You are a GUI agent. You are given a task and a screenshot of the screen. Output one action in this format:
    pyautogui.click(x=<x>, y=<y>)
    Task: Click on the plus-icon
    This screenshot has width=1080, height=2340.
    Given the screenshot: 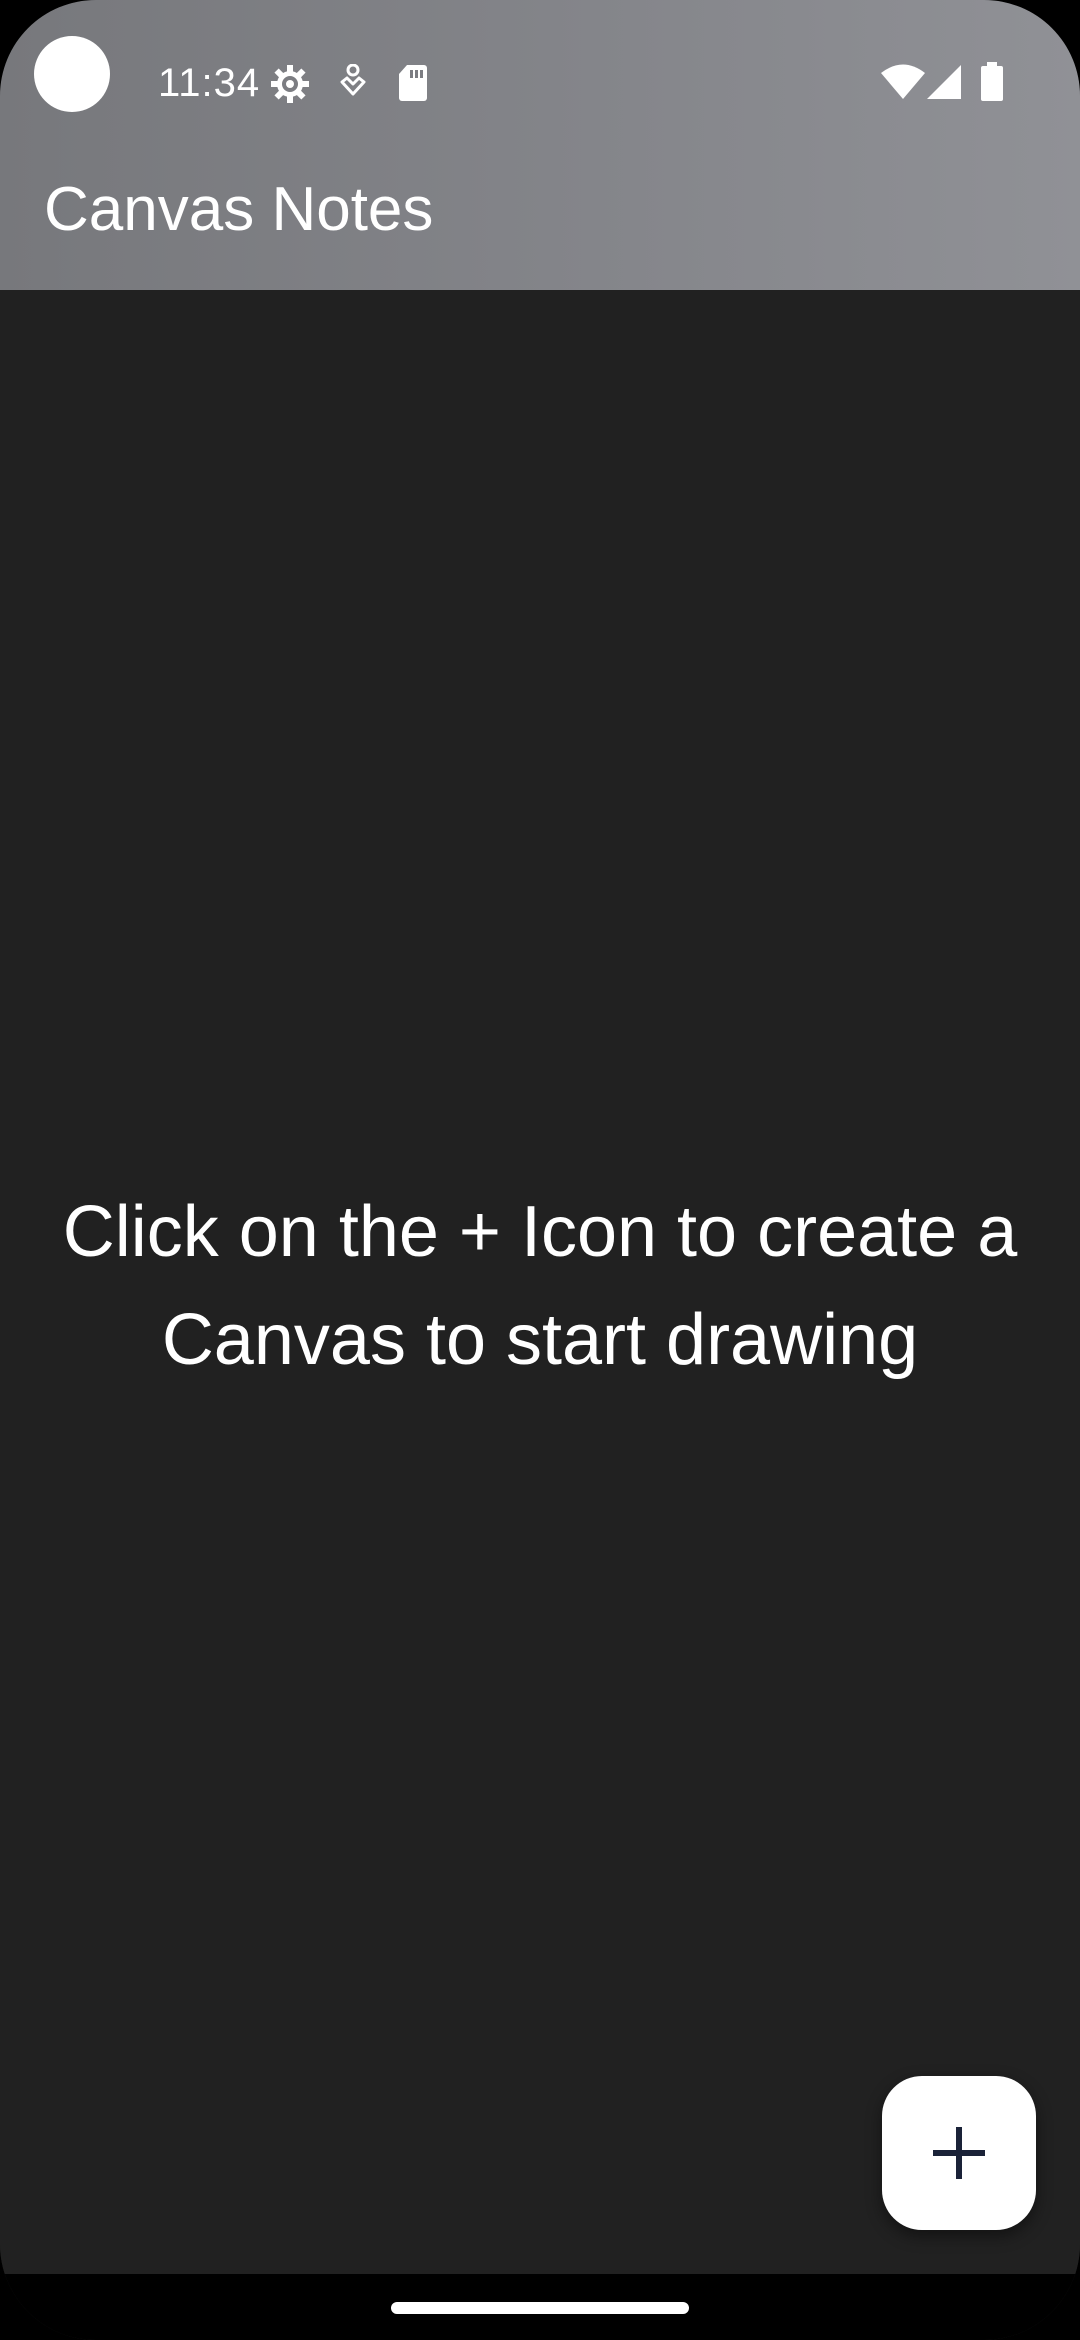 What is the action you would take?
    pyautogui.click(x=959, y=2153)
    